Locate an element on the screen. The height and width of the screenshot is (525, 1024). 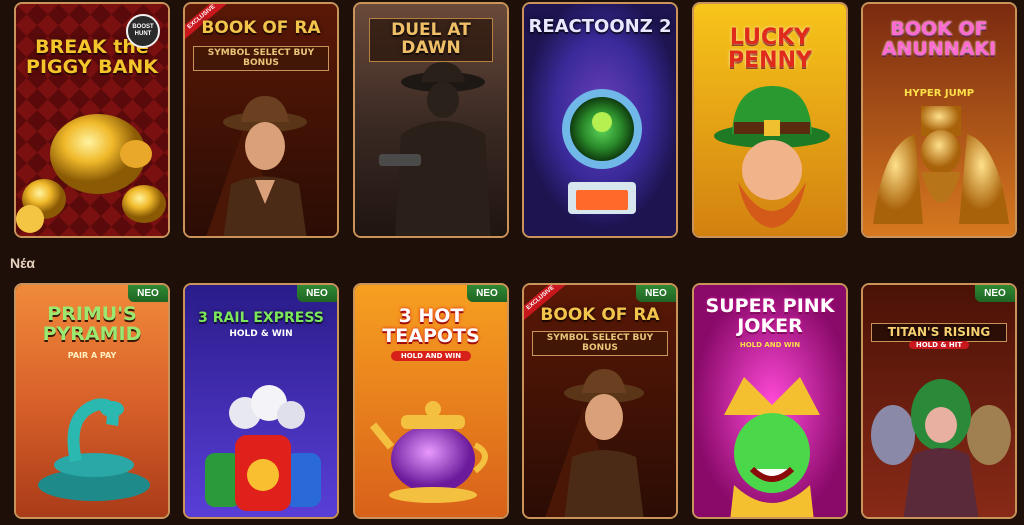
titans-art is located at coordinates (939, 401).